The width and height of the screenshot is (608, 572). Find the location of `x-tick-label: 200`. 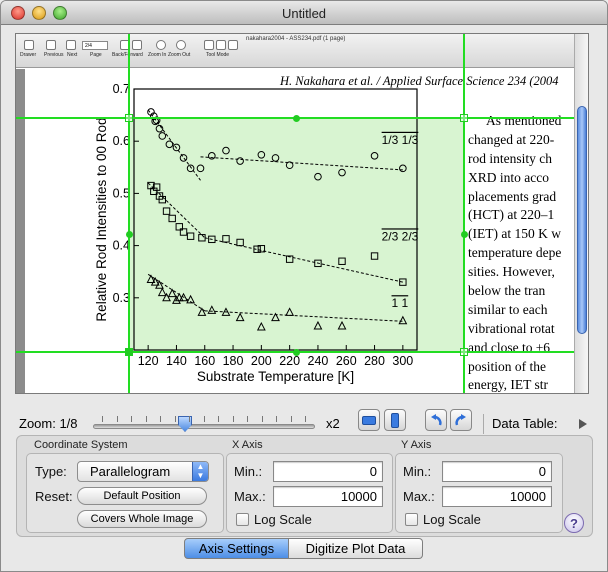

x-tick-label: 200 is located at coordinates (261, 361).